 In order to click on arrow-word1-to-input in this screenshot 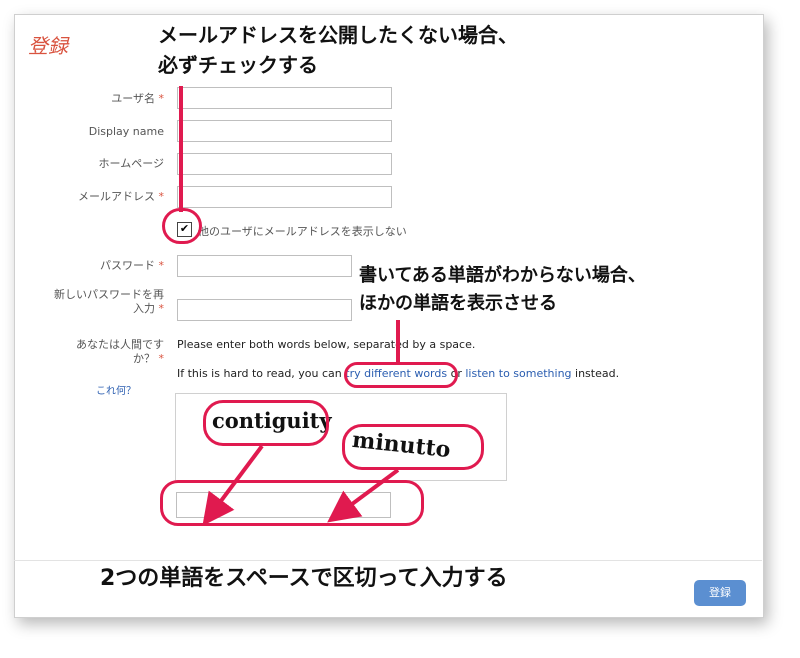, I will do `click(233, 485)`.